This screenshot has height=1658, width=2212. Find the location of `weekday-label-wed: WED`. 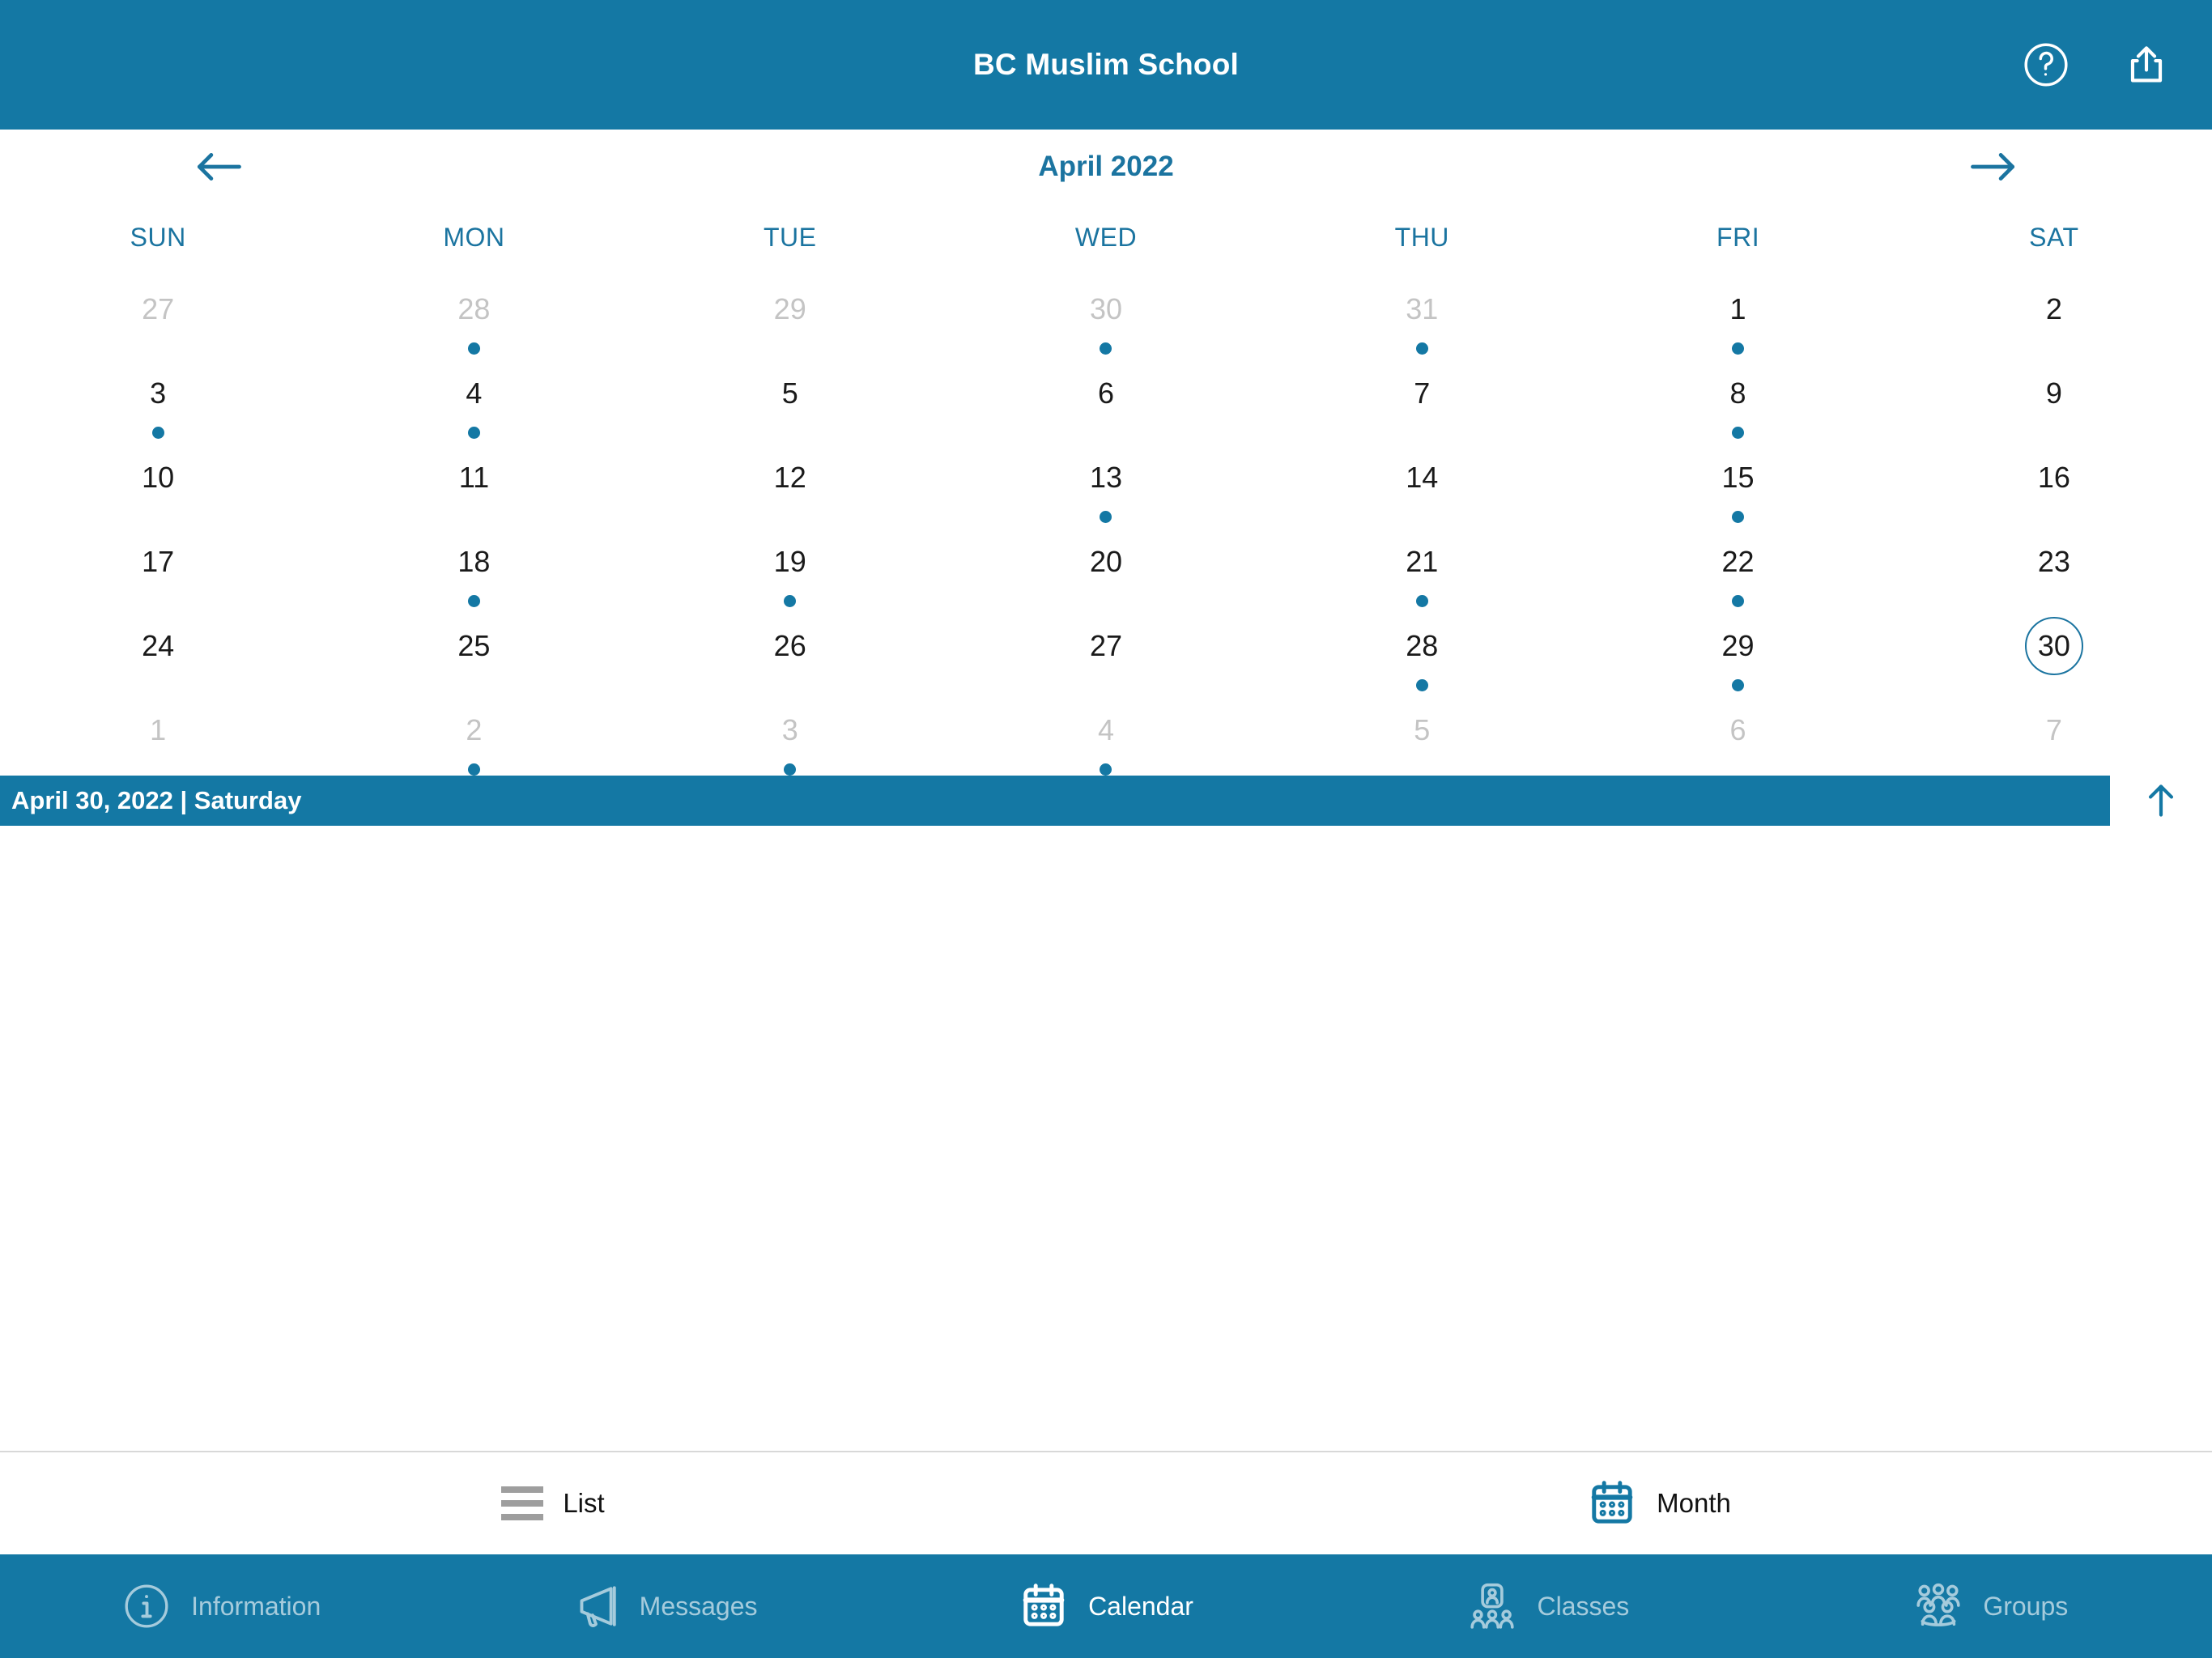

weekday-label-wed: WED is located at coordinates (1106, 237).